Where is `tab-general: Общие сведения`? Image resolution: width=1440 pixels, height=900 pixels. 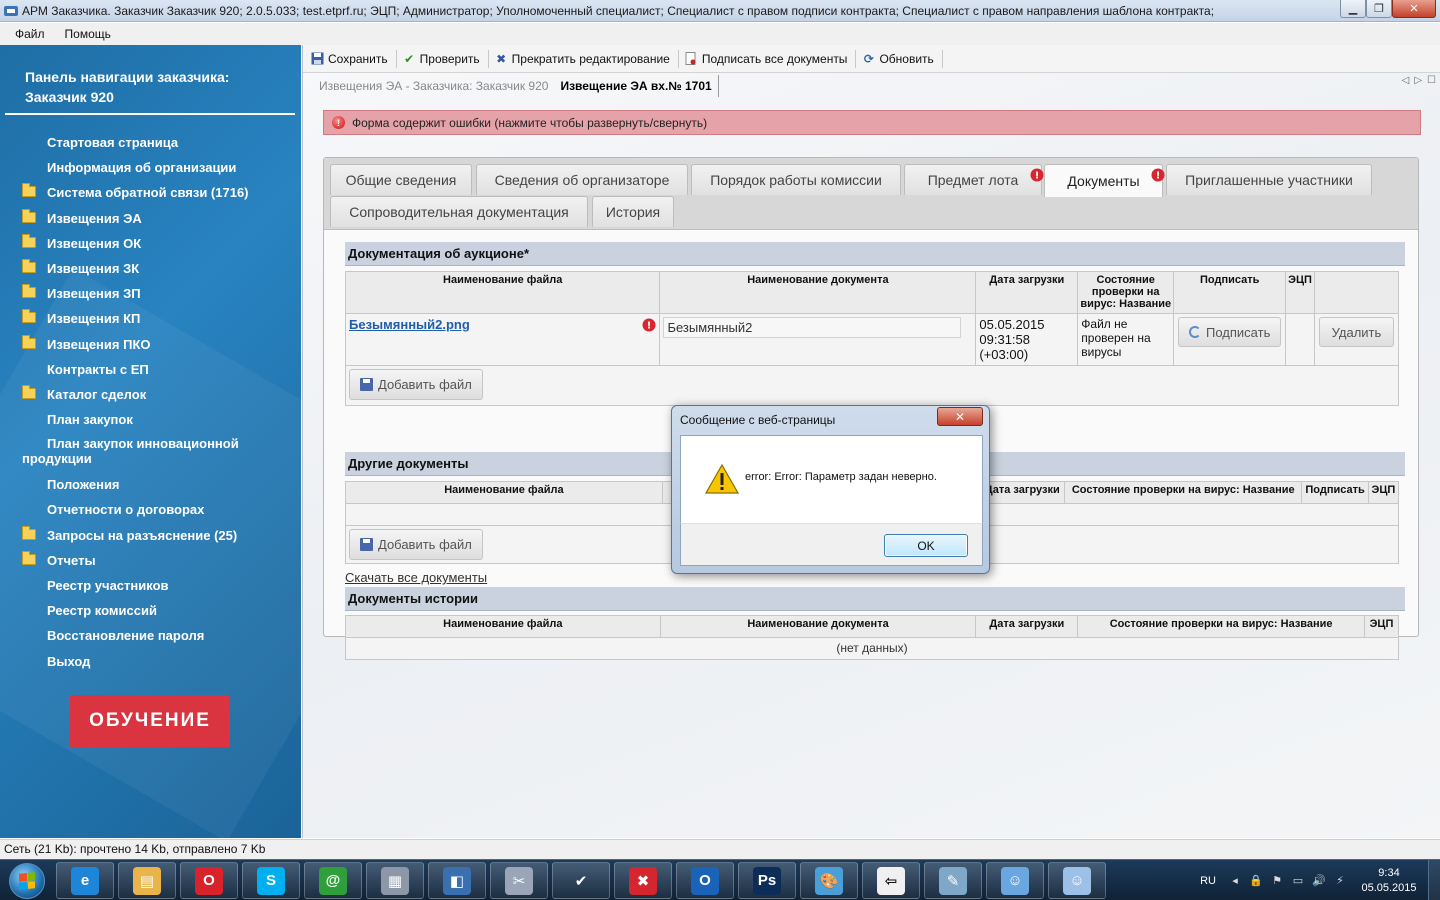
tab-general: Общие сведения is located at coordinates (401, 179).